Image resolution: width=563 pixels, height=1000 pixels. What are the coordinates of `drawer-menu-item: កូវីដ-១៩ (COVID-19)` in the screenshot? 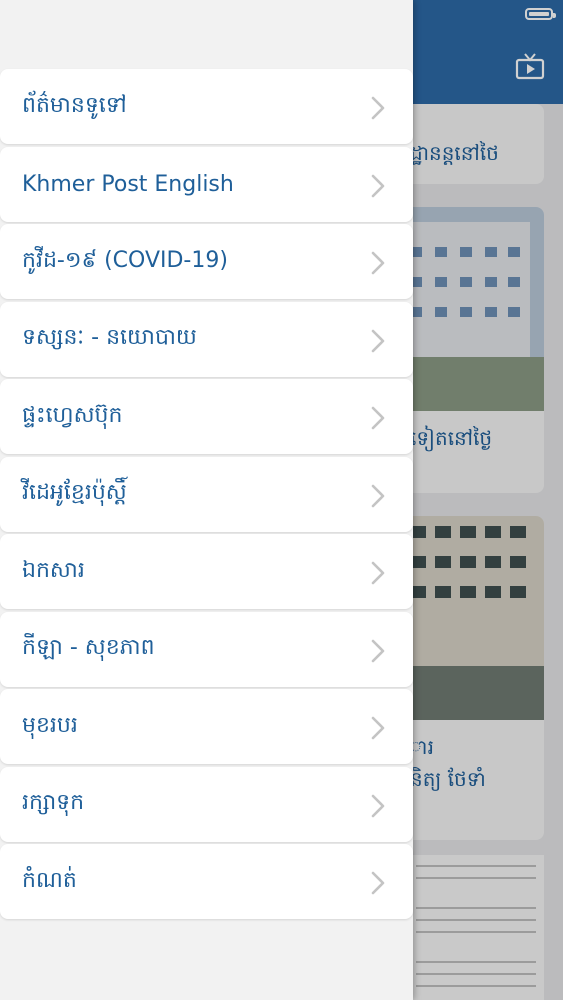 It's located at (206, 261).